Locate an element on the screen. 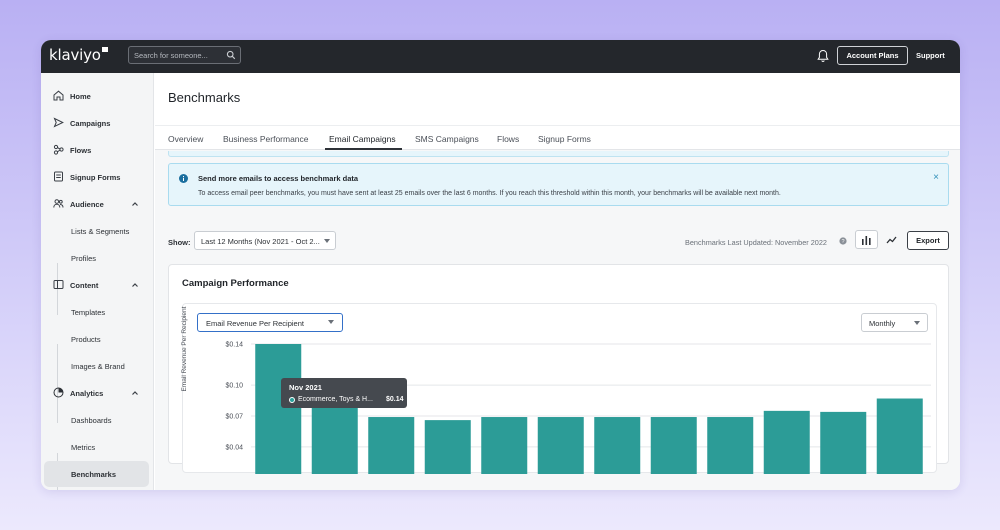  y-tick-label: $0.07 is located at coordinates (234, 417).